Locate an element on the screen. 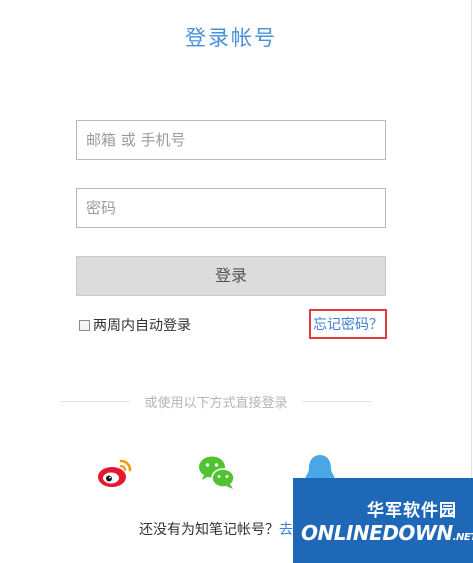  wechat-login-button is located at coordinates (217, 472).